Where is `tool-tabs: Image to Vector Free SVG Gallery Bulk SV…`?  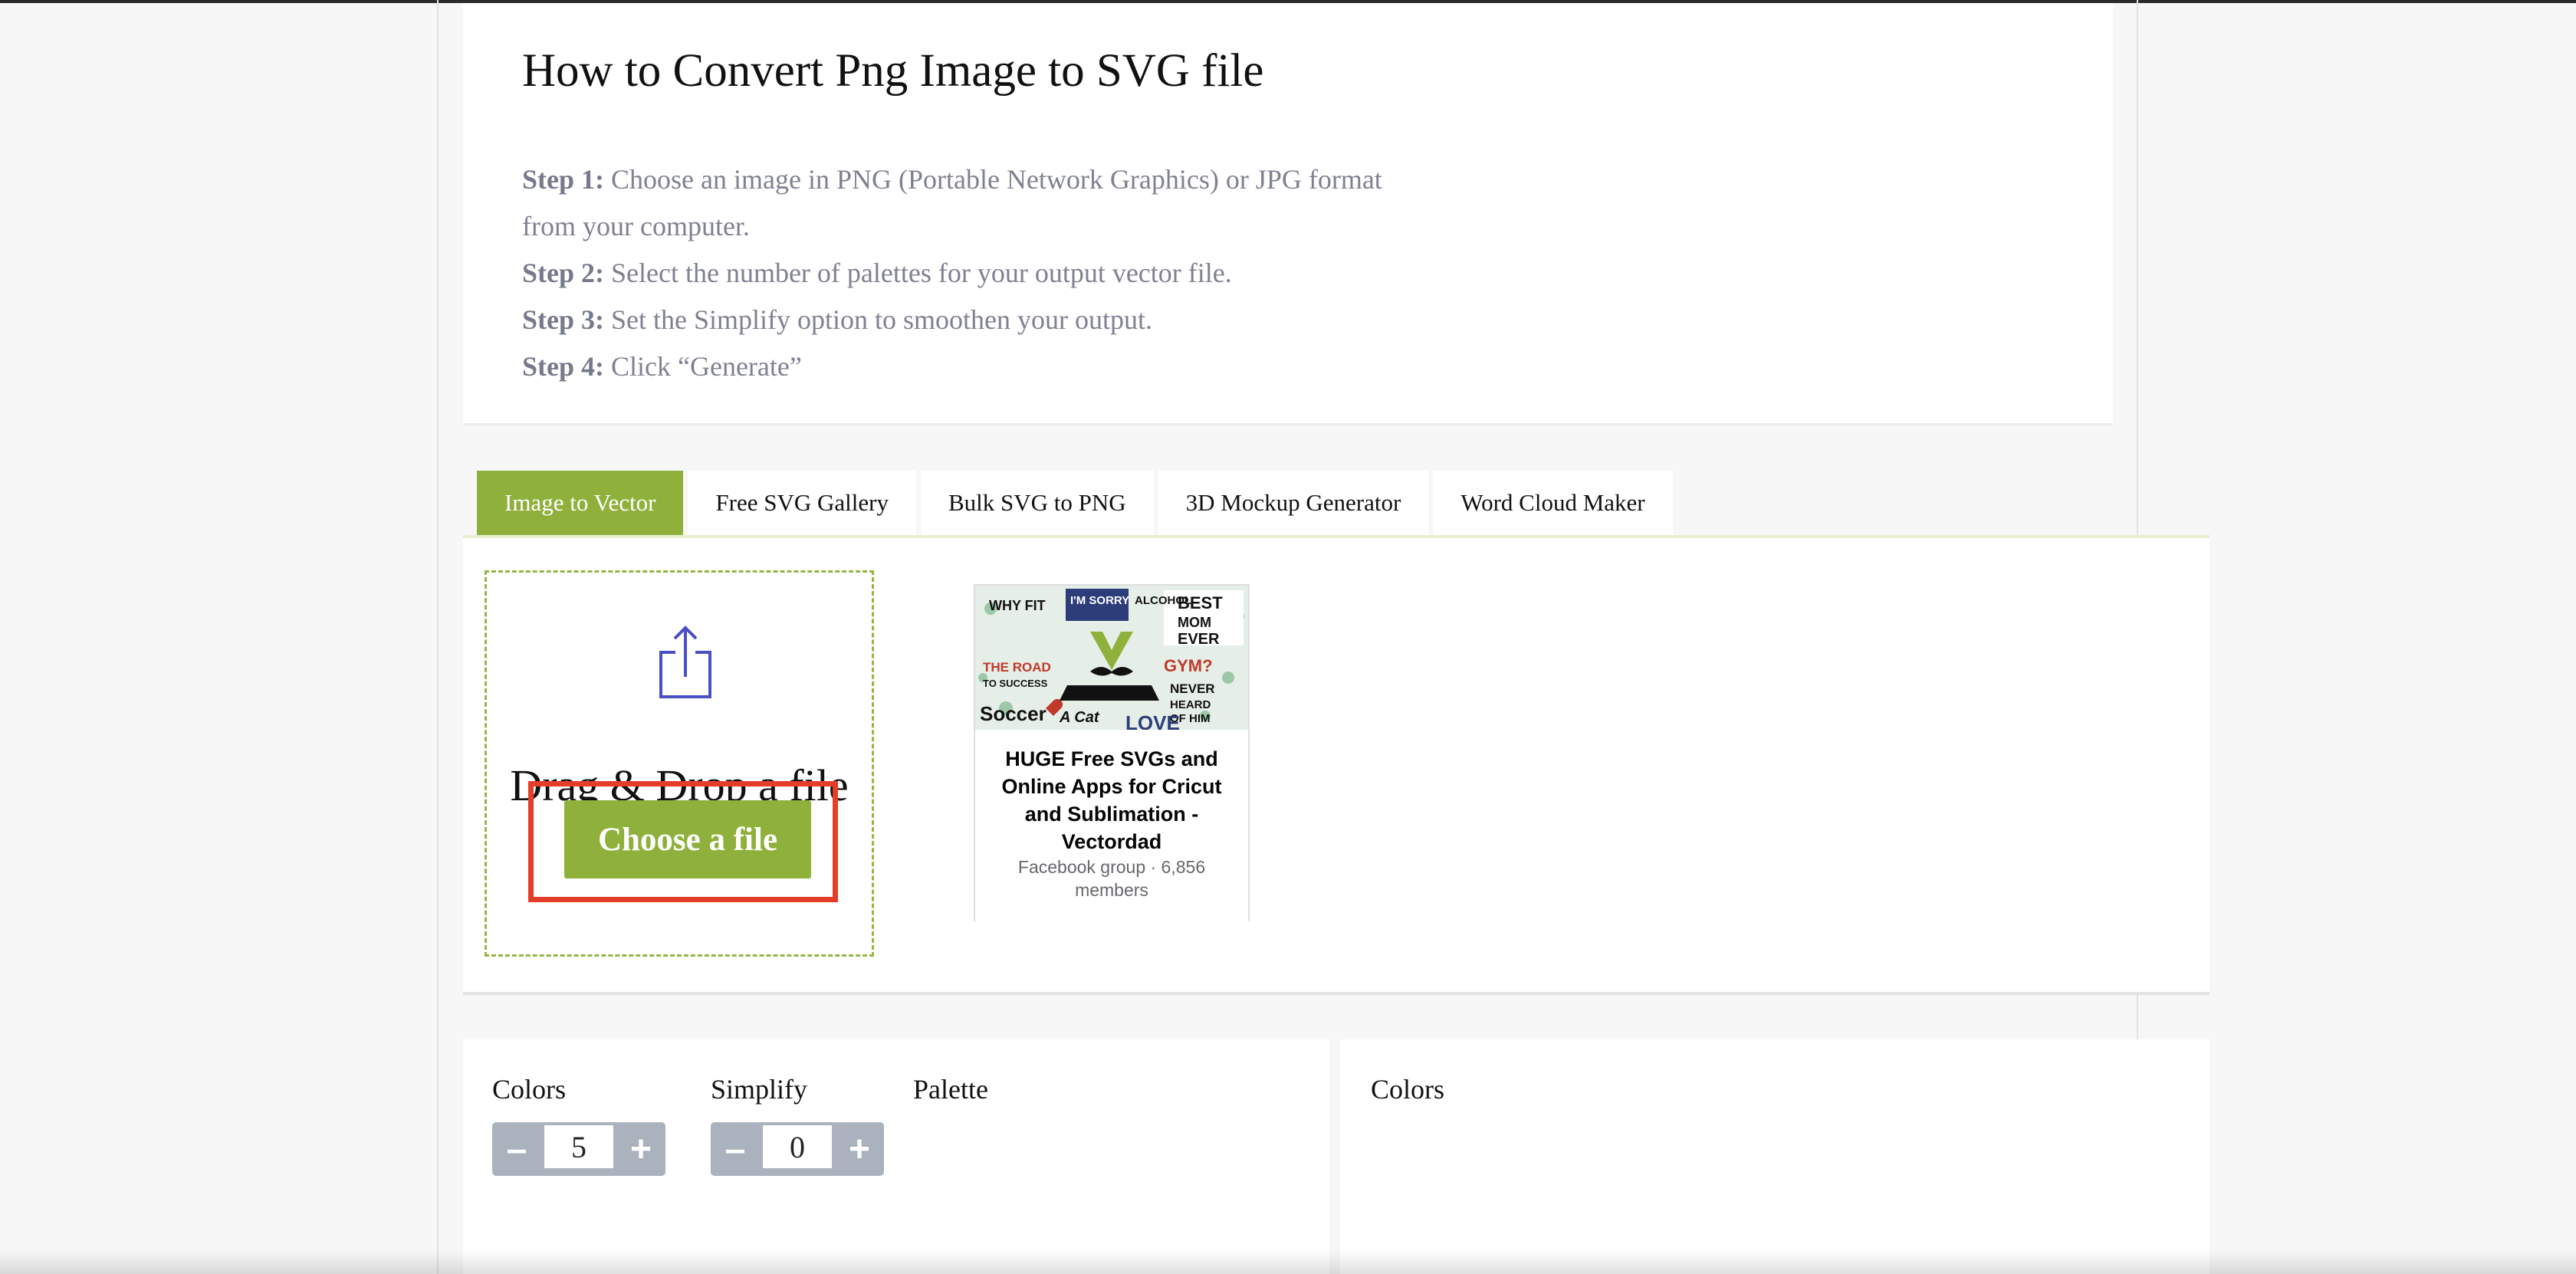 tool-tabs: Image to Vector Free SVG Gallery Bulk SV… is located at coordinates (1077, 503).